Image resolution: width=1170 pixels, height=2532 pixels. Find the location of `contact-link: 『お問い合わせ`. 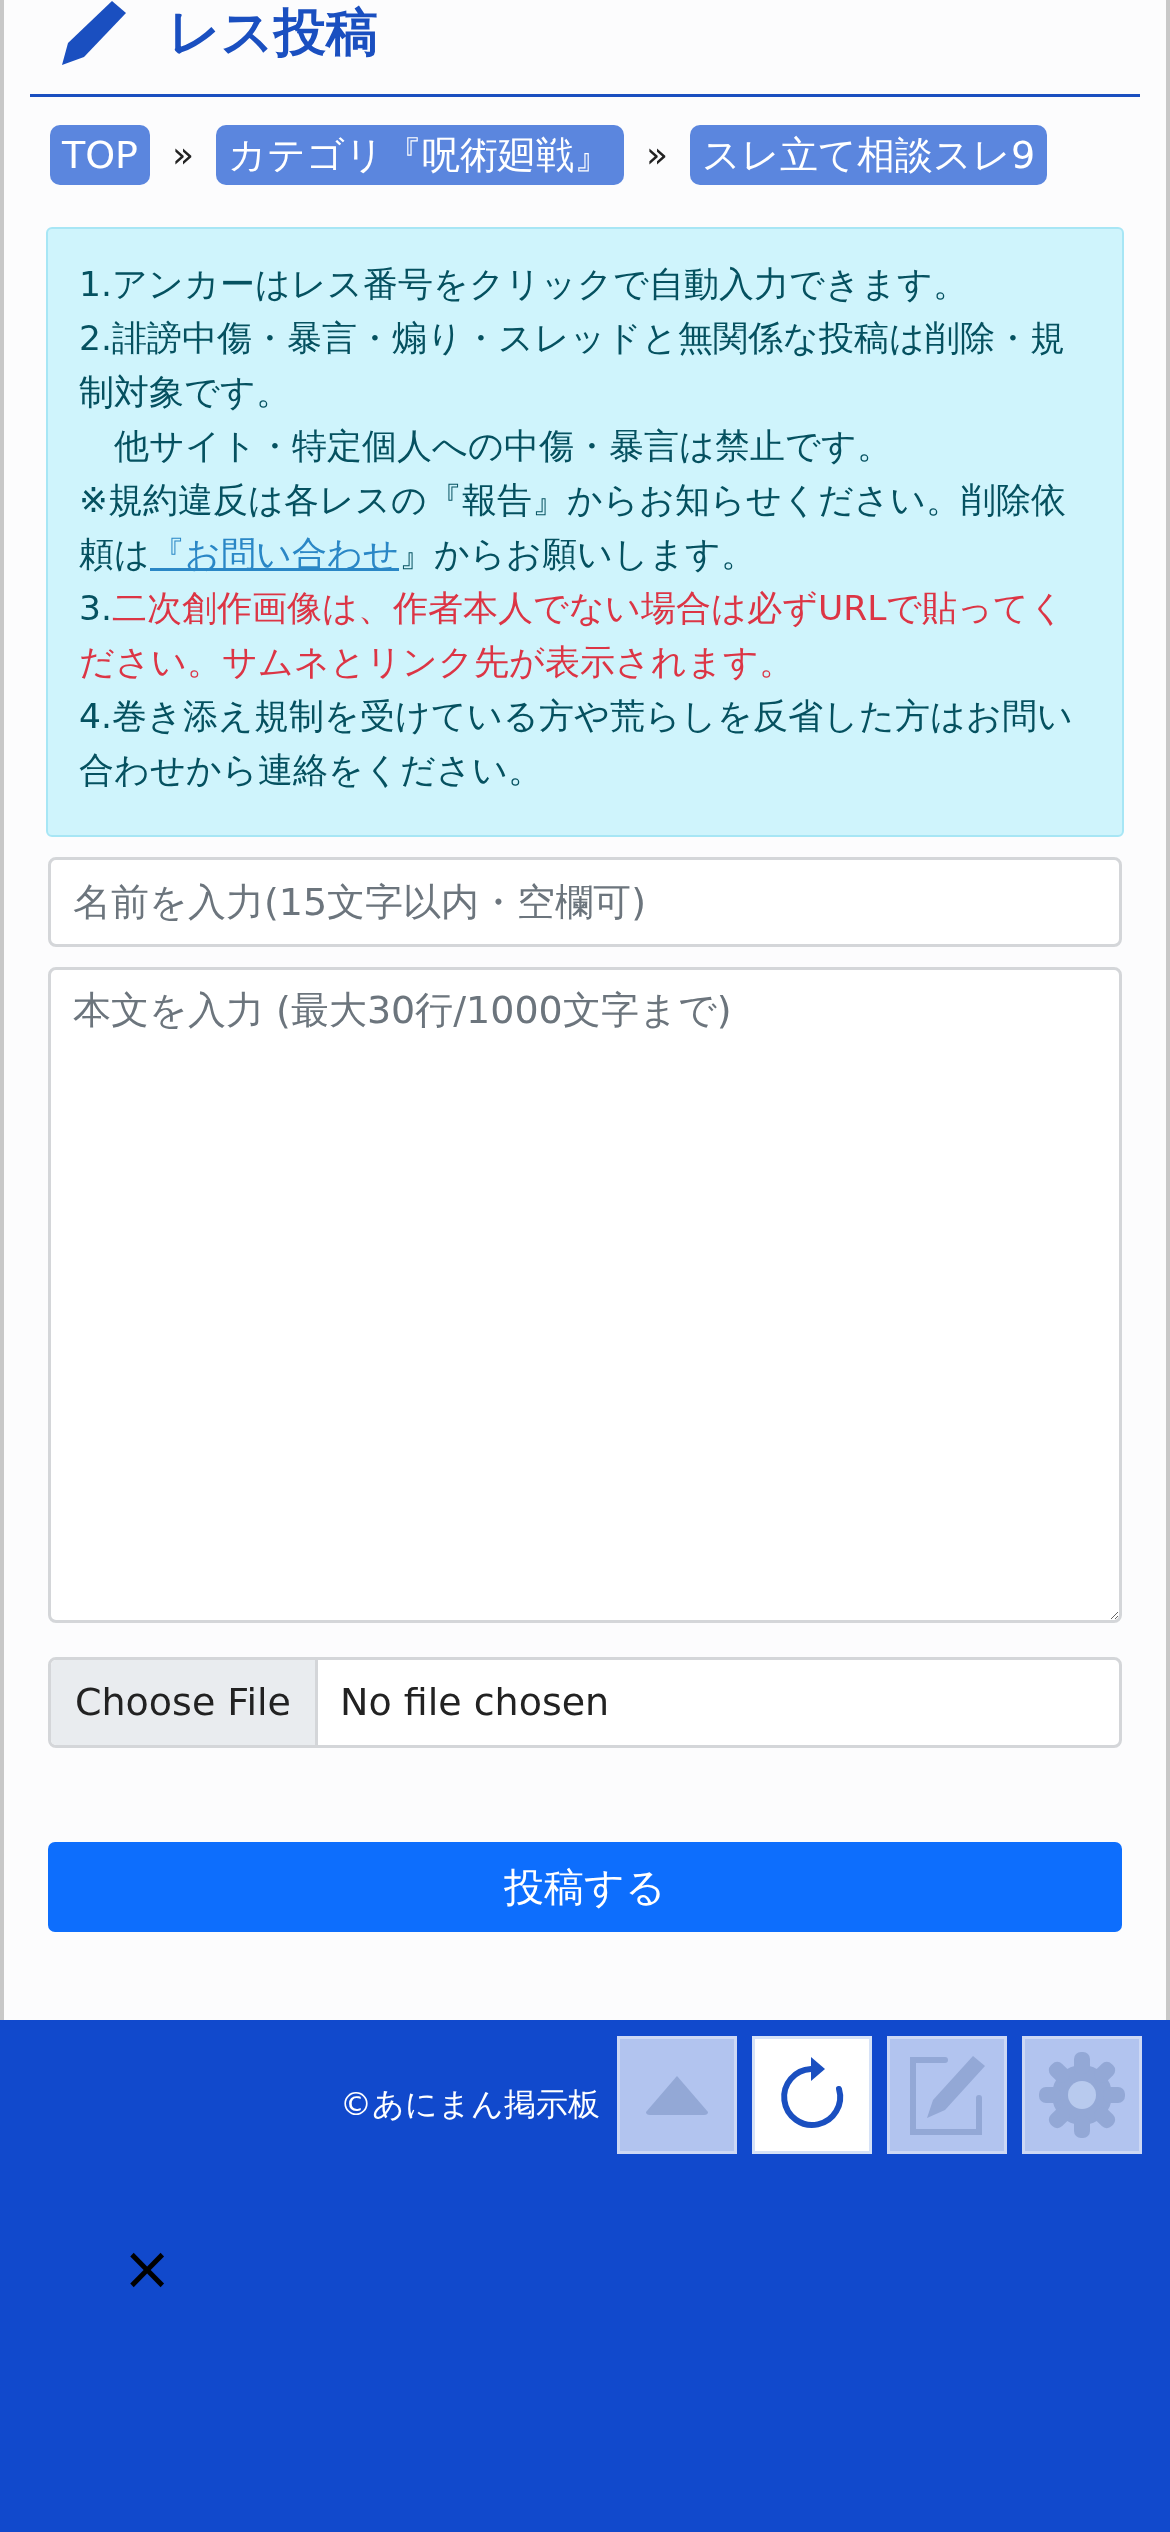

contact-link: 『お問い合わせ is located at coordinates (274, 554).